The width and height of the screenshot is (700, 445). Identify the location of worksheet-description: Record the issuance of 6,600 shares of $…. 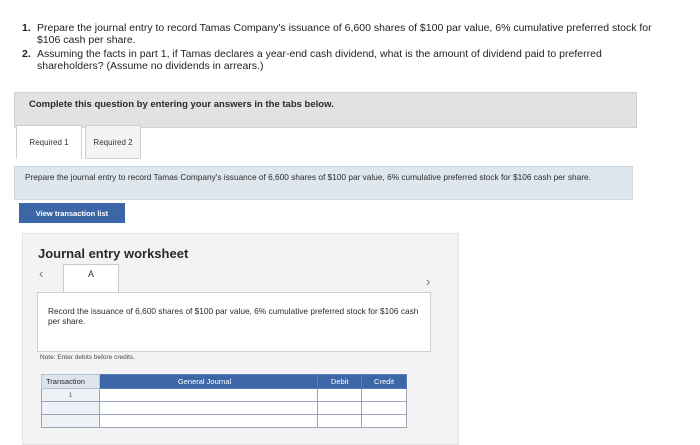
(234, 322).